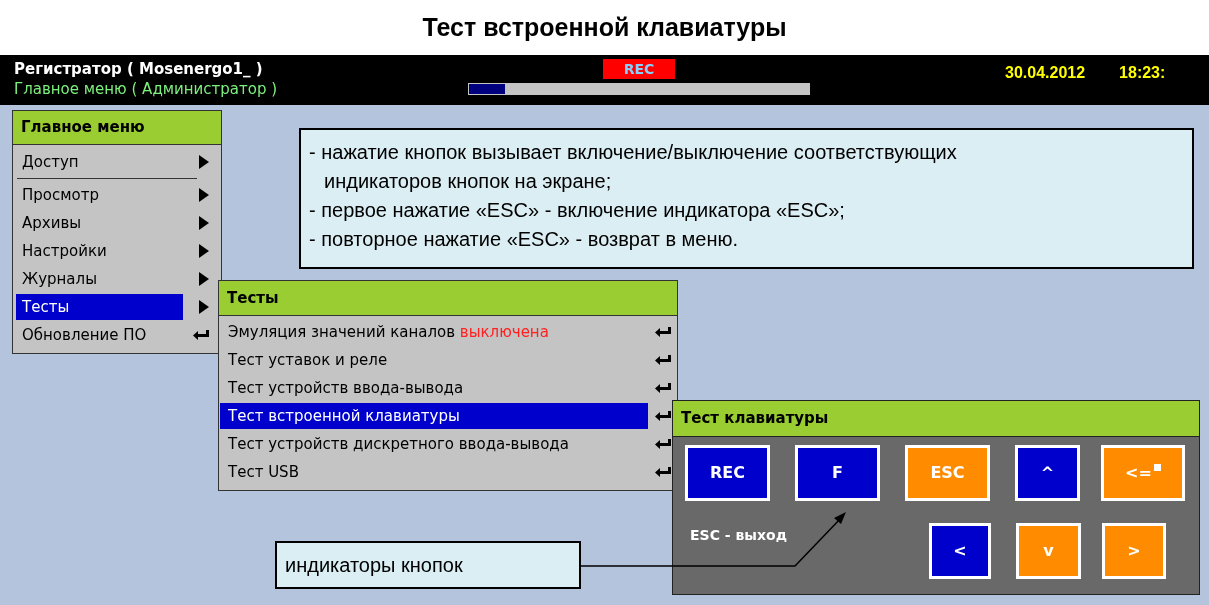  Describe the element at coordinates (99, 307) in the screenshot. I see `menu-item: Тесты` at that location.